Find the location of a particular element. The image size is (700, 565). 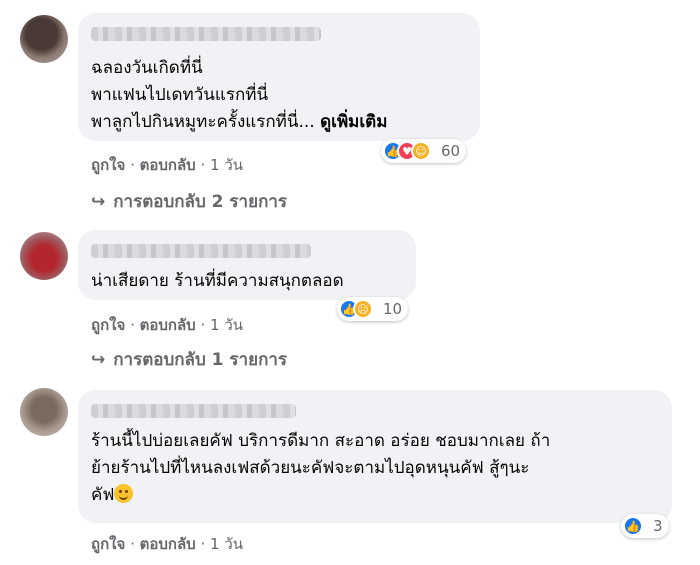

reaction-count: 3 is located at coordinates (658, 526).